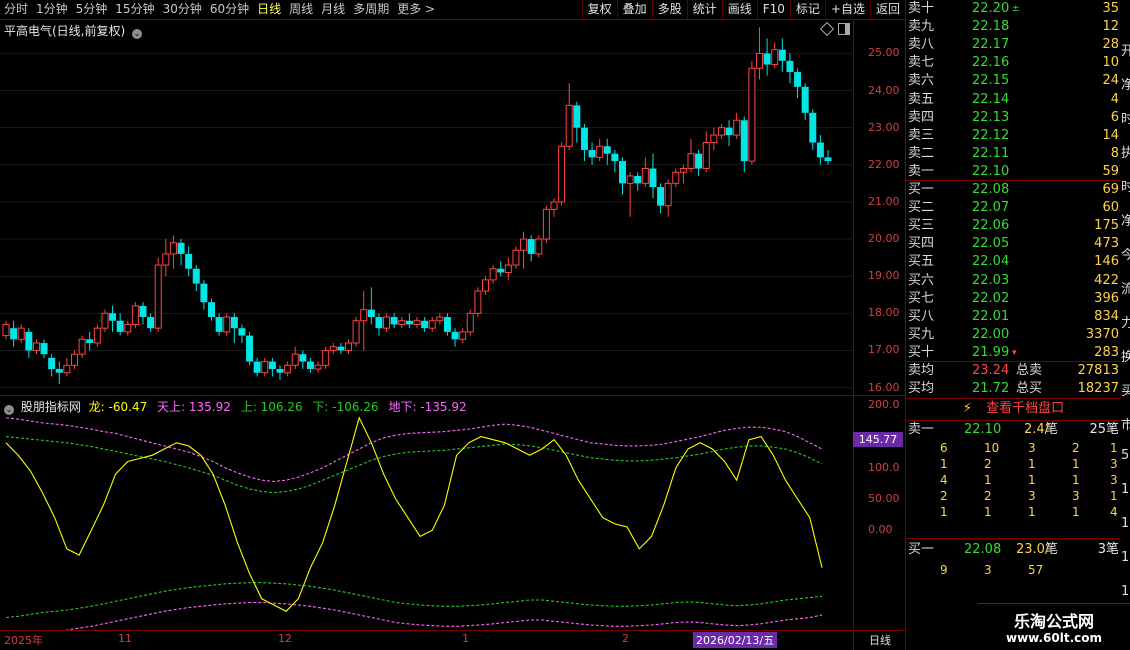 This screenshot has height=650, width=1130. What do you see at coordinates (1013, 100) in the screenshot?
I see `ask-row: 卖五 22.14 4` at bounding box center [1013, 100].